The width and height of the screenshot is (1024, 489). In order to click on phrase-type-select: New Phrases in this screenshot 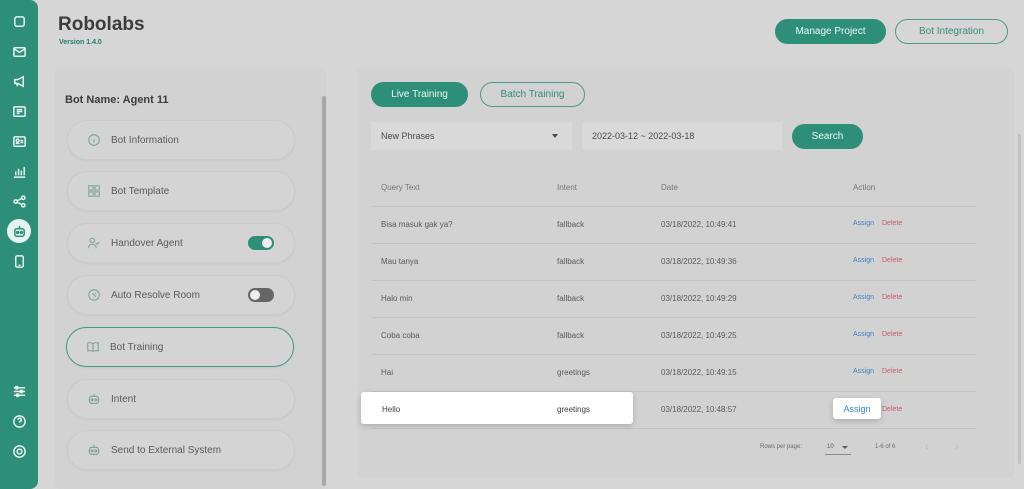, I will do `click(471, 136)`.